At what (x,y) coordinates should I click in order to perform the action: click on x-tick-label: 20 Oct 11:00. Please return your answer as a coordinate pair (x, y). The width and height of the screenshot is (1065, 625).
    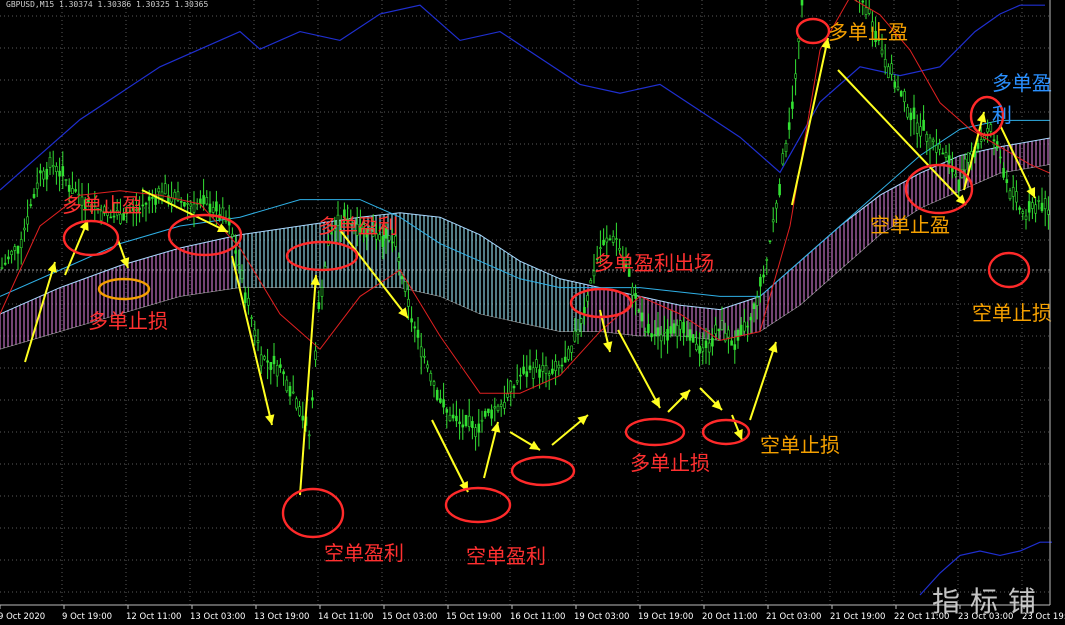
    Looking at the image, I should click on (729, 617).